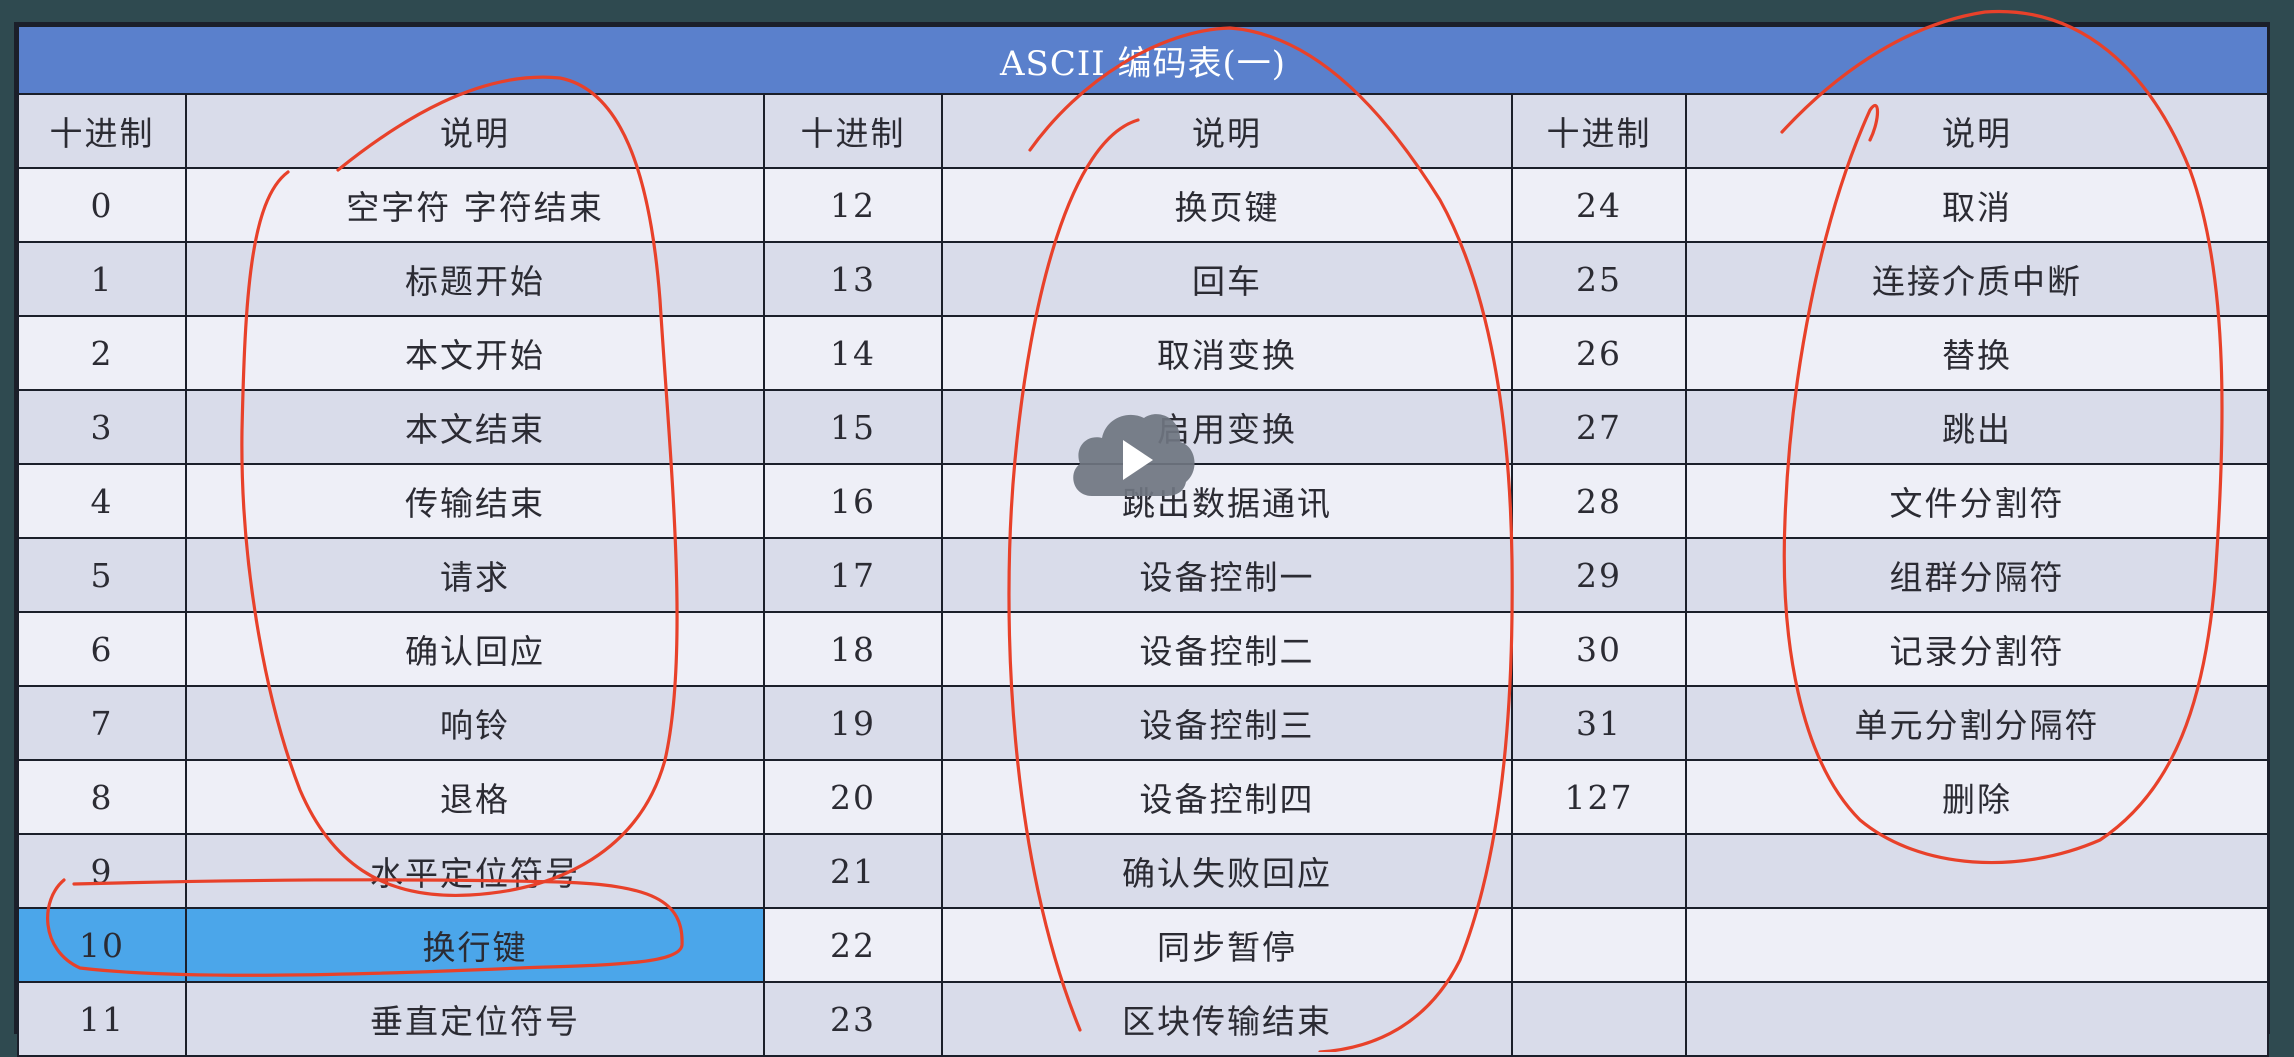 This screenshot has width=2294, height=1057. What do you see at coordinates (102, 279) in the screenshot?
I see `decimal-cell-1: 1` at bounding box center [102, 279].